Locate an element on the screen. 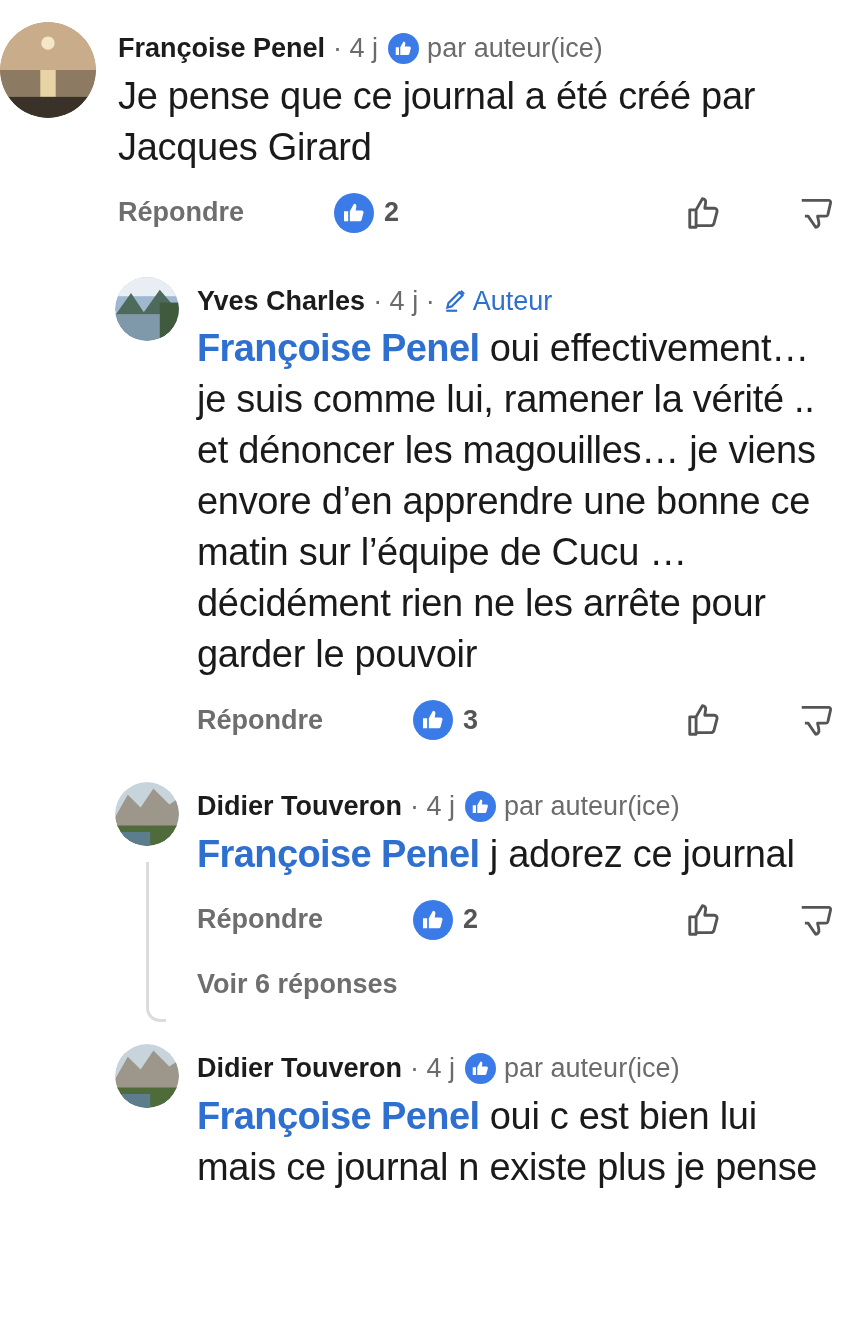 Image resolution: width=845 pixels, height=1327 pixels. comment-text: Je pense que ce journal a été créé par Jacques Girard is located at coordinates (437, 121).